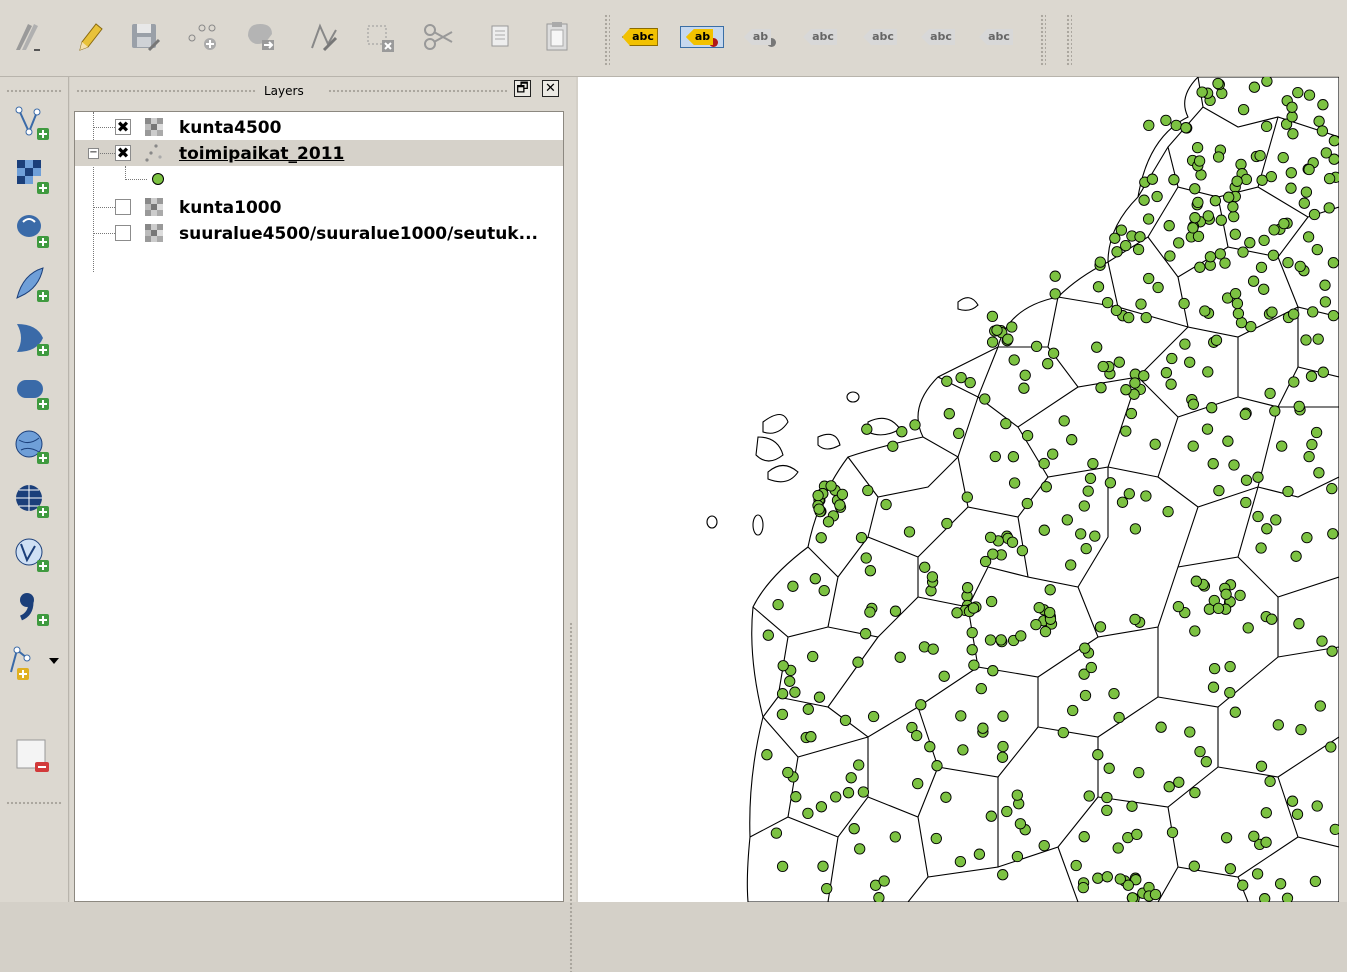 The width and height of the screenshot is (1347, 972). Describe the element at coordinates (93, 153) in the screenshot. I see `collapse-toggle: −` at that location.